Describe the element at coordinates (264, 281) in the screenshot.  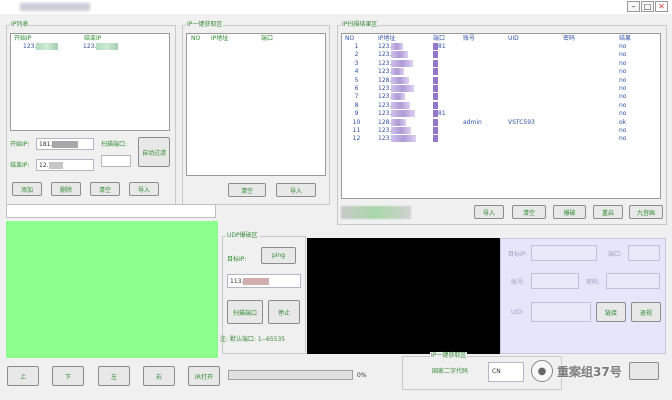
I see `udp-target-ip-input: 113.` at that location.